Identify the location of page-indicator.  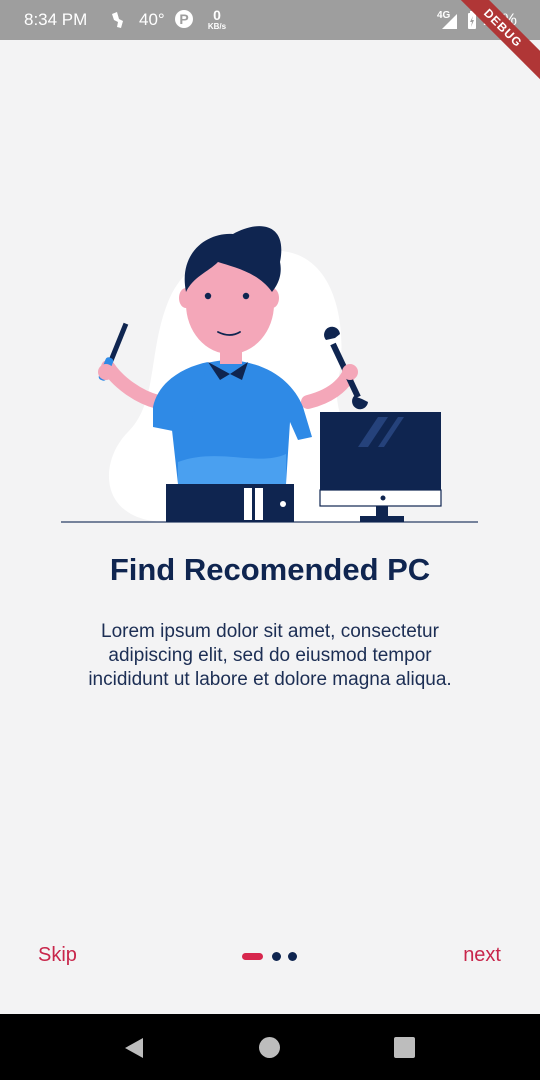
(272, 957).